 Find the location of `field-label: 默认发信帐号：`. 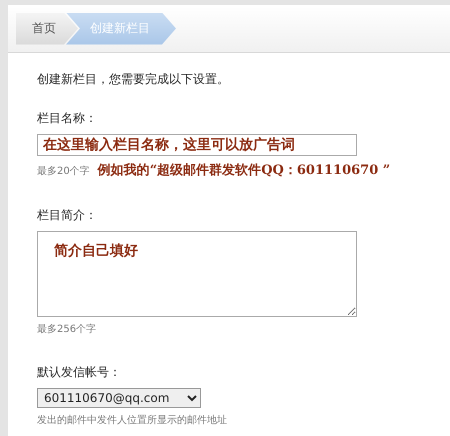

field-label: 默认发信帐号： is located at coordinates (79, 372).